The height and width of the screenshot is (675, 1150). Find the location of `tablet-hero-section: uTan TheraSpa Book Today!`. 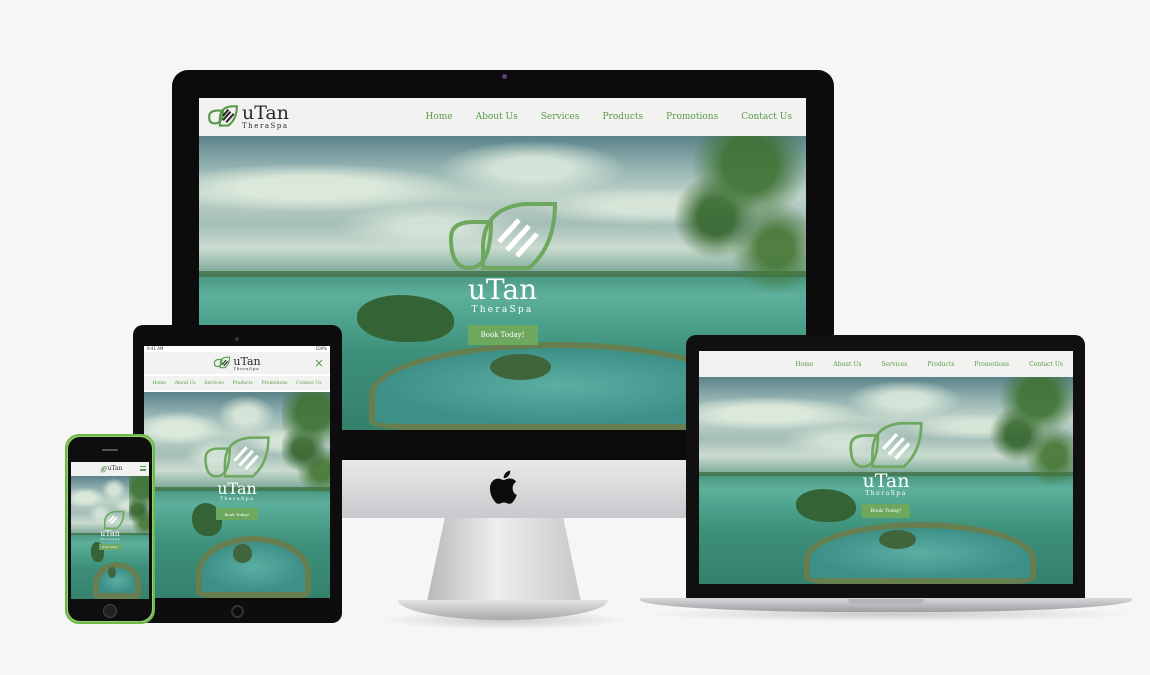

tablet-hero-section: uTan TheraSpa Book Today! is located at coordinates (237, 495).